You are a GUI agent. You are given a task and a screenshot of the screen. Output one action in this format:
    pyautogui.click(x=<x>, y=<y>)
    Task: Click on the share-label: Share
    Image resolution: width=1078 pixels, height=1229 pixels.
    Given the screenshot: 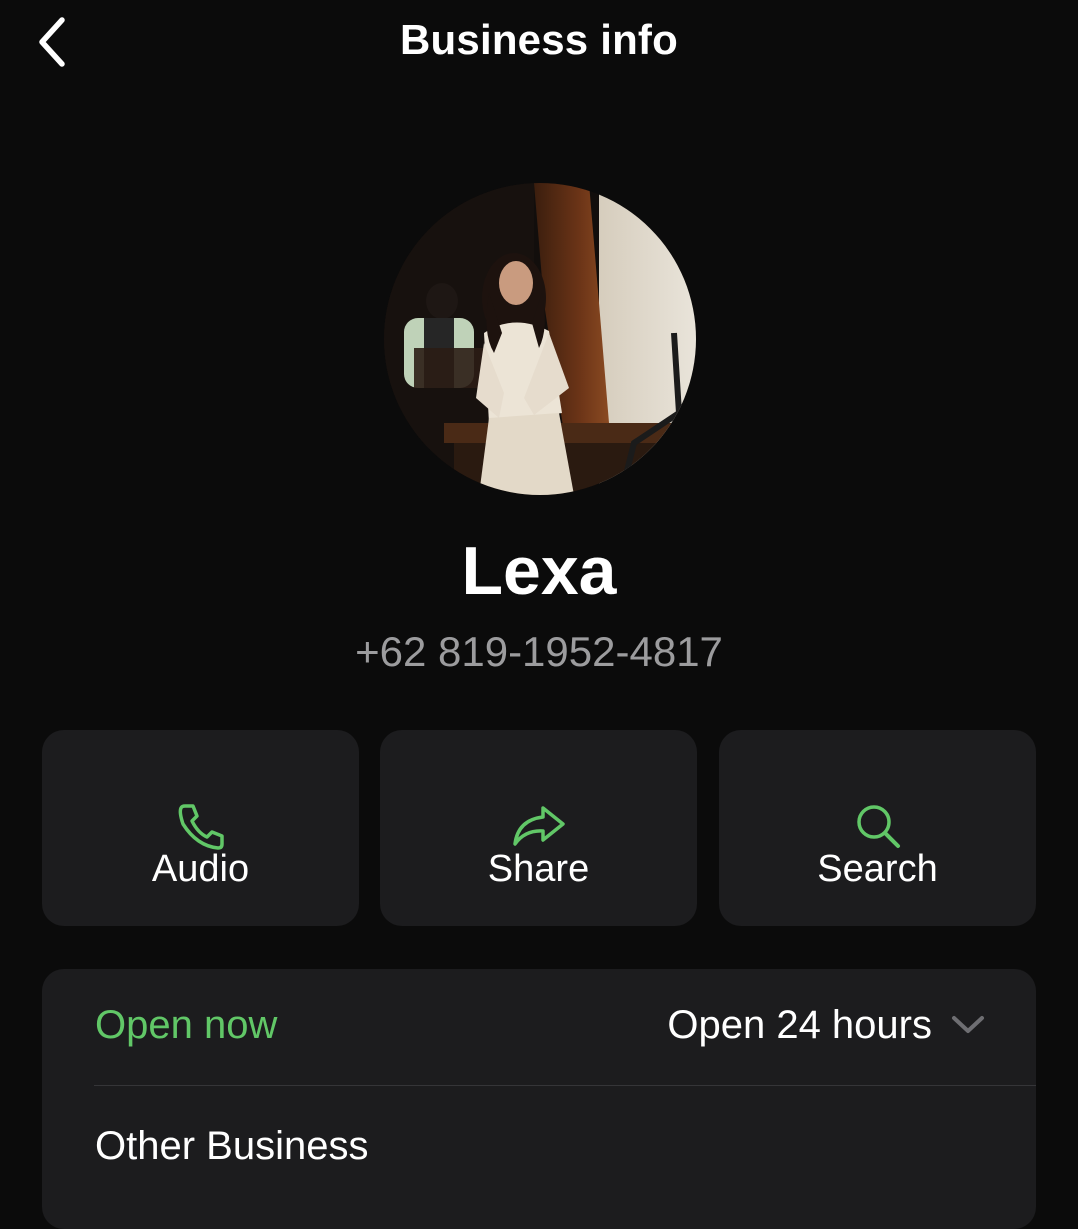 What is the action you would take?
    pyautogui.click(x=538, y=869)
    